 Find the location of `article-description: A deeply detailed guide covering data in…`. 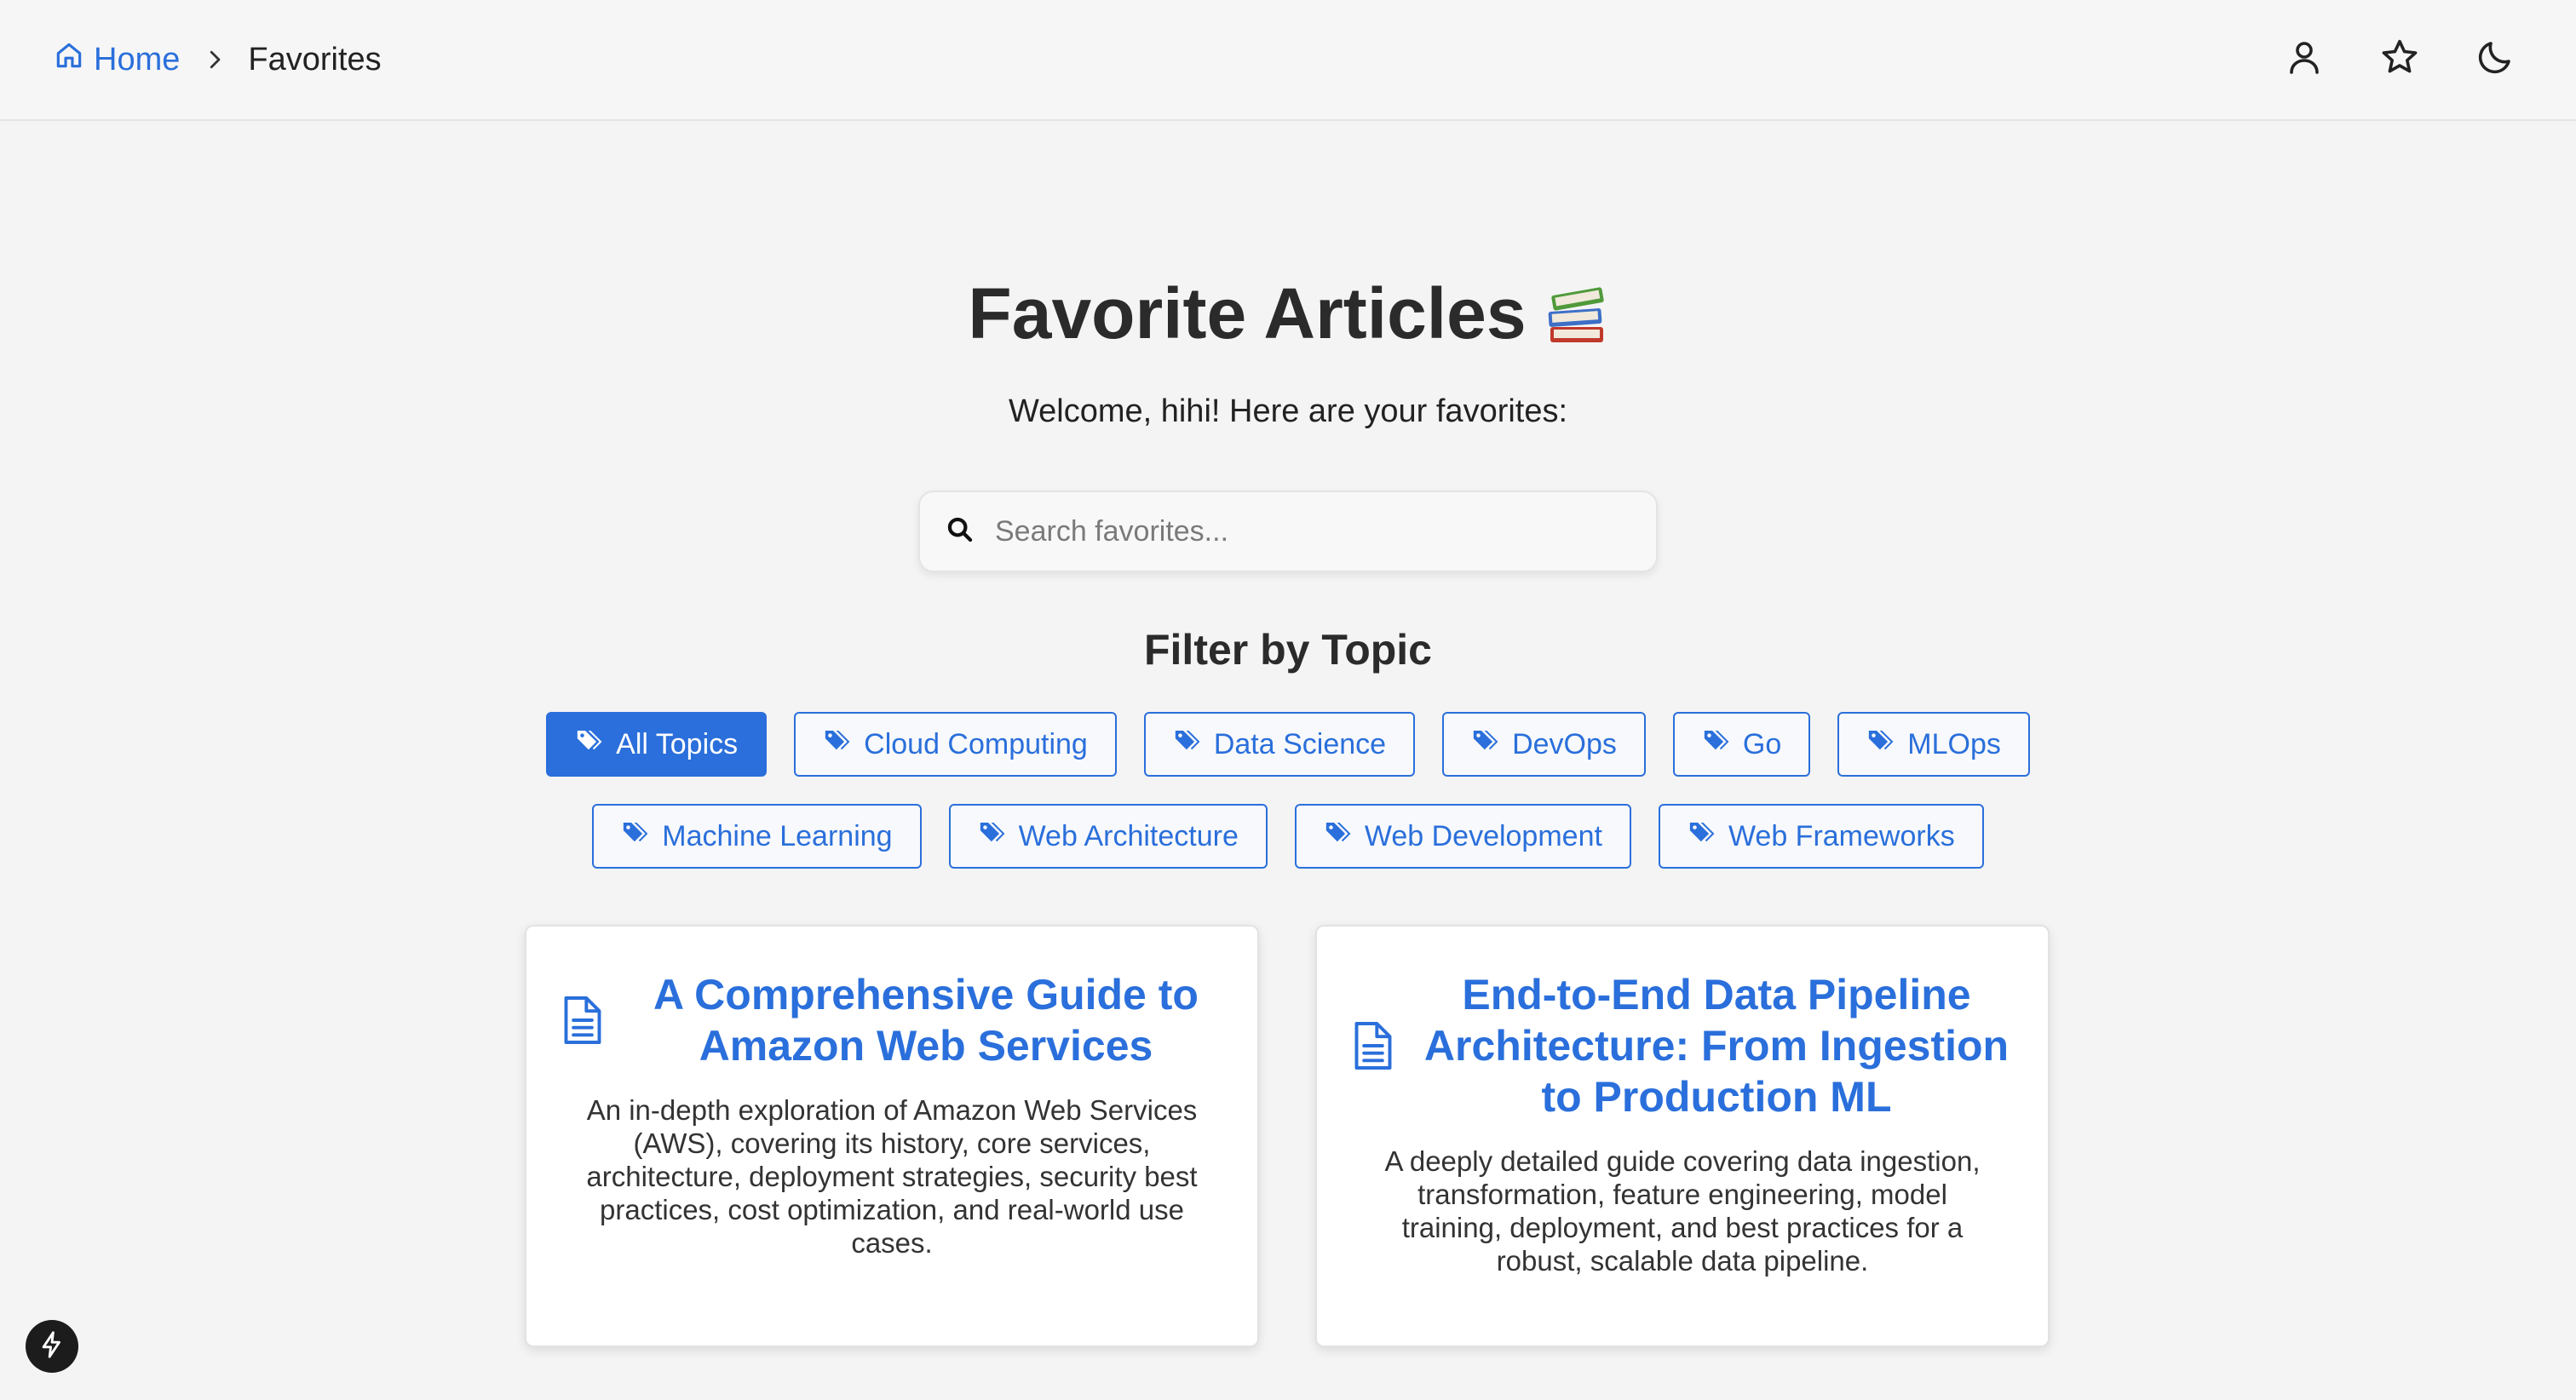

article-description: A deeply detailed guide covering data in… is located at coordinates (1682, 1211).